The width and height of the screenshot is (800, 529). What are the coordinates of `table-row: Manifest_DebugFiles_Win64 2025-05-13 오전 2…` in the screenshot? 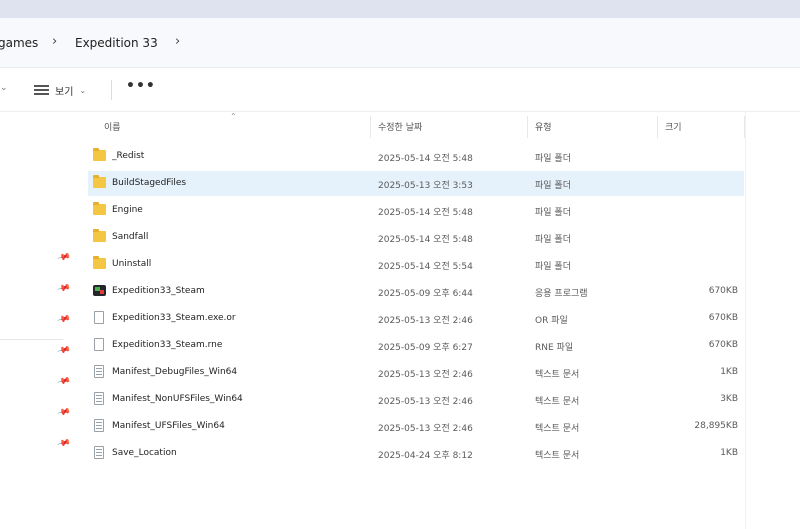 It's located at (416, 372).